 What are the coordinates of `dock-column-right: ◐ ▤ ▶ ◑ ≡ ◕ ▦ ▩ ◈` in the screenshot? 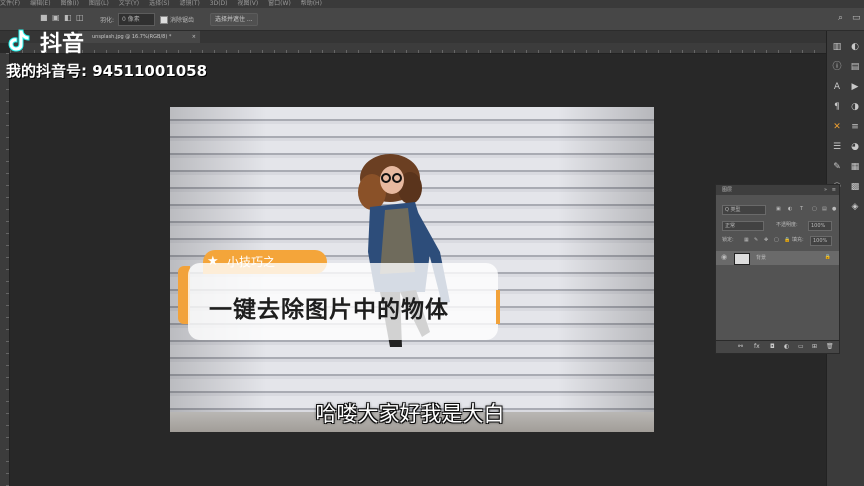 It's located at (855, 131).